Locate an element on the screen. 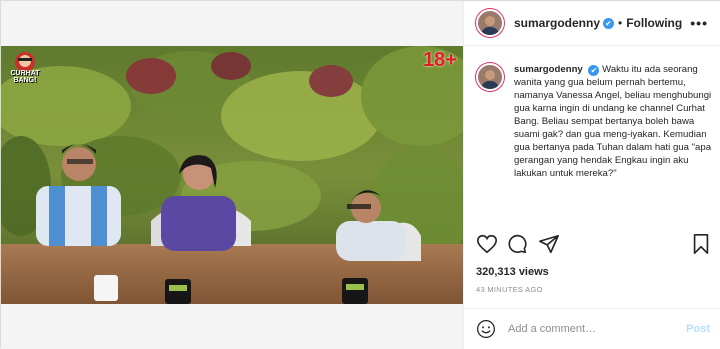 The image size is (720, 349). caption-avatar is located at coordinates (490, 77).